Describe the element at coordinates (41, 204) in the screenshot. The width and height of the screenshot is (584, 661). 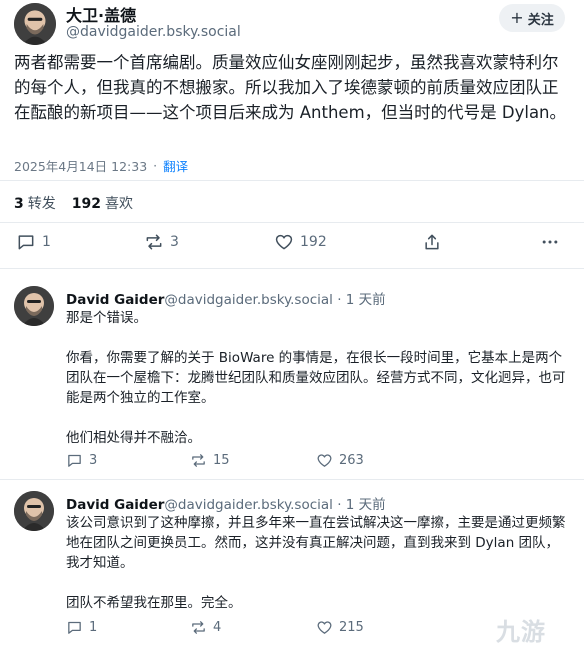
I see `reposts-label: 转发` at that location.